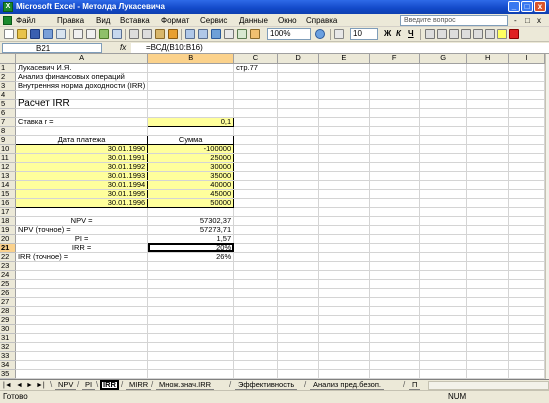 This screenshot has width=549, height=403. I want to click on row-header: 19, so click(8, 230).